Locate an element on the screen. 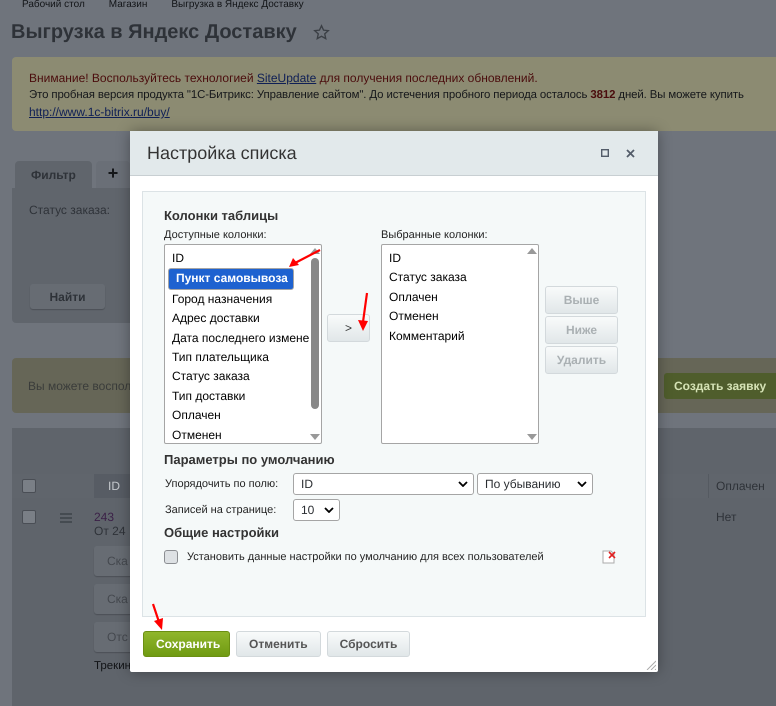 This screenshot has height=706, width=776. list-option: Пункт самовывоза is located at coordinates (231, 279).